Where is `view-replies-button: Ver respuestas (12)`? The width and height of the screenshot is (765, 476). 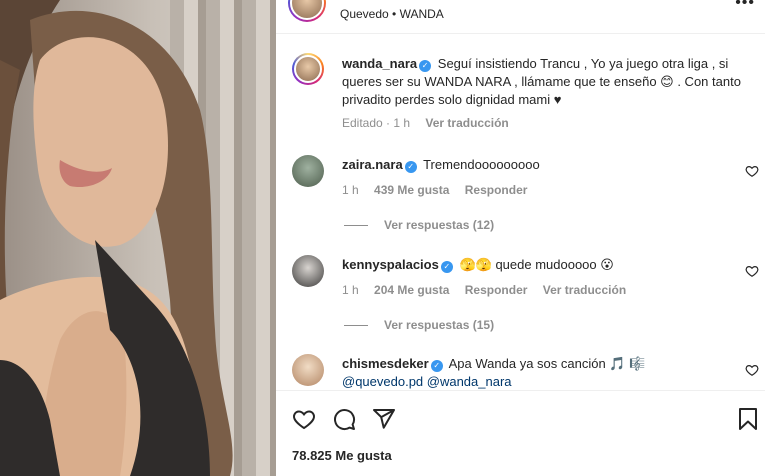
view-replies-button: Ver respuestas (12) is located at coordinates (419, 225).